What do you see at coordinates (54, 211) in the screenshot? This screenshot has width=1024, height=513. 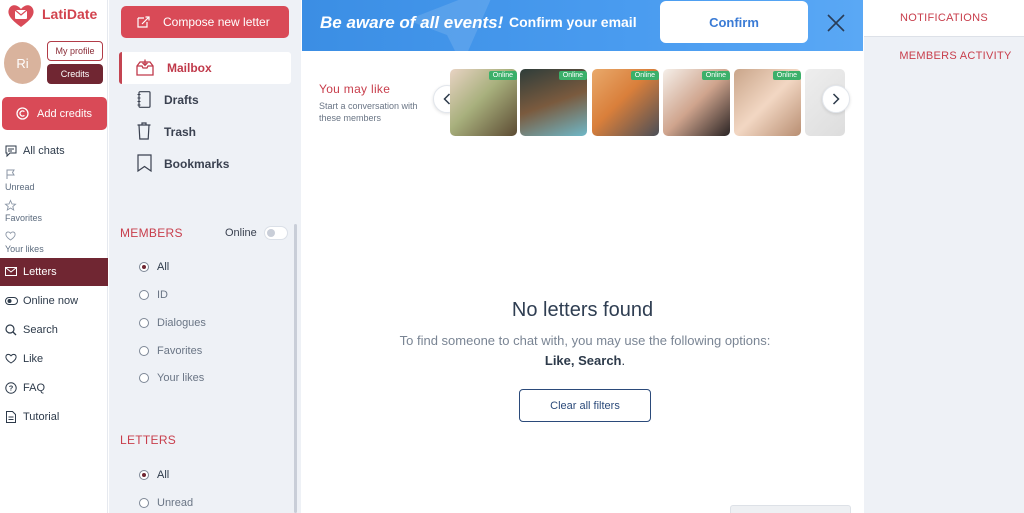 I see `filter-favorites: Favorites` at bounding box center [54, 211].